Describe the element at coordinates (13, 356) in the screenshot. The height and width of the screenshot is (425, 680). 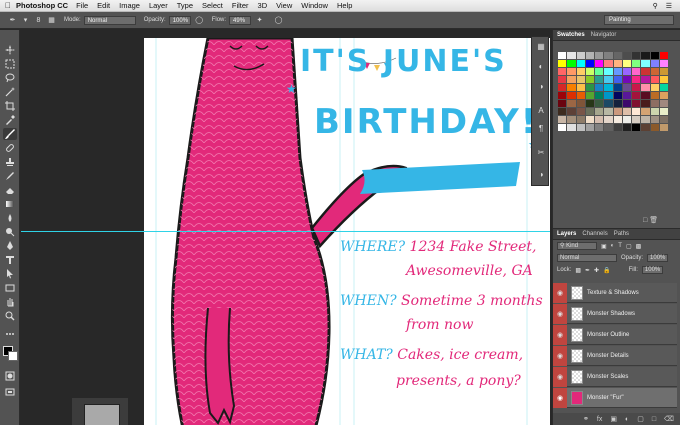
I see `background-color-swatch` at that location.